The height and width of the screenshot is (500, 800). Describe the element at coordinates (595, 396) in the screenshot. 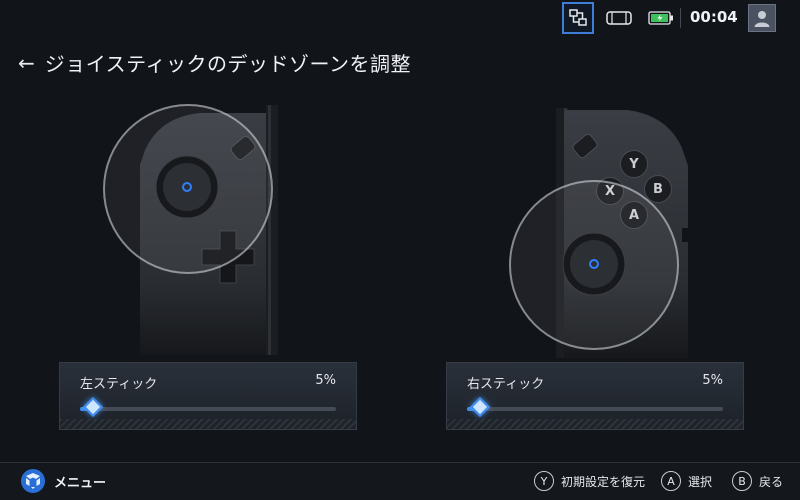

I see `right-stick-deadzone-panel: 右スティック 5%` at that location.